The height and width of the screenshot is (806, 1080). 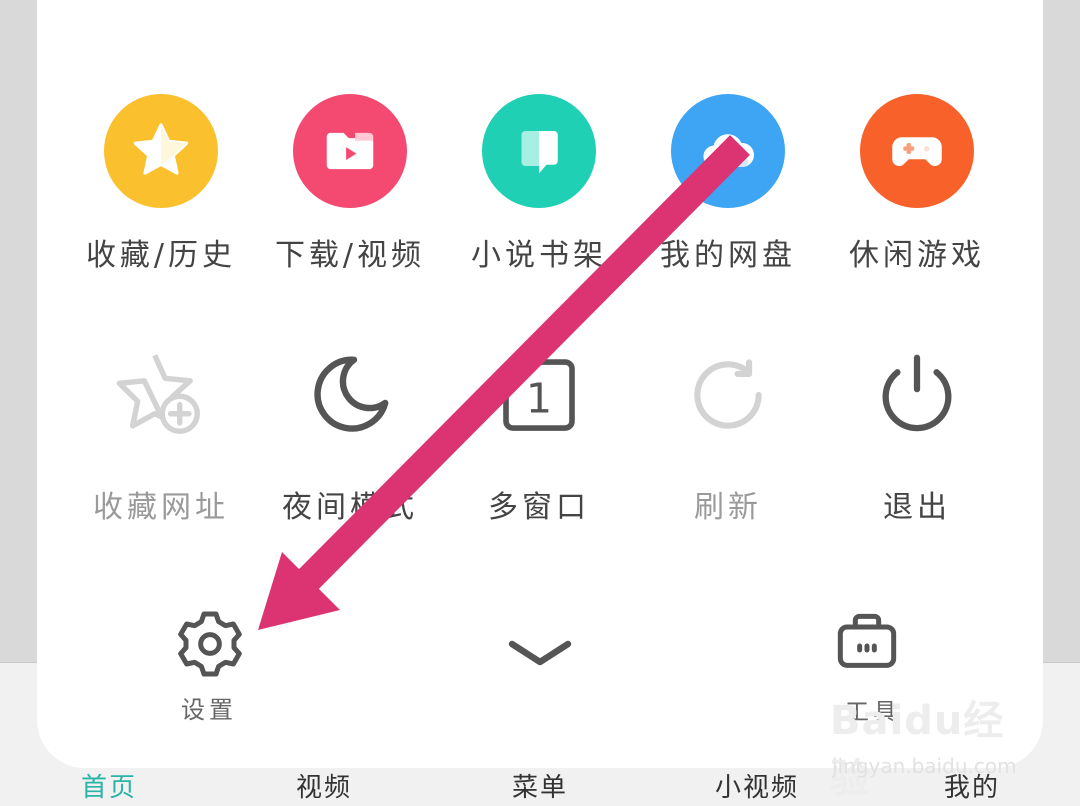 What do you see at coordinates (924, 766) in the screenshot?
I see `watermark-url: jingyan.baidu.com` at bounding box center [924, 766].